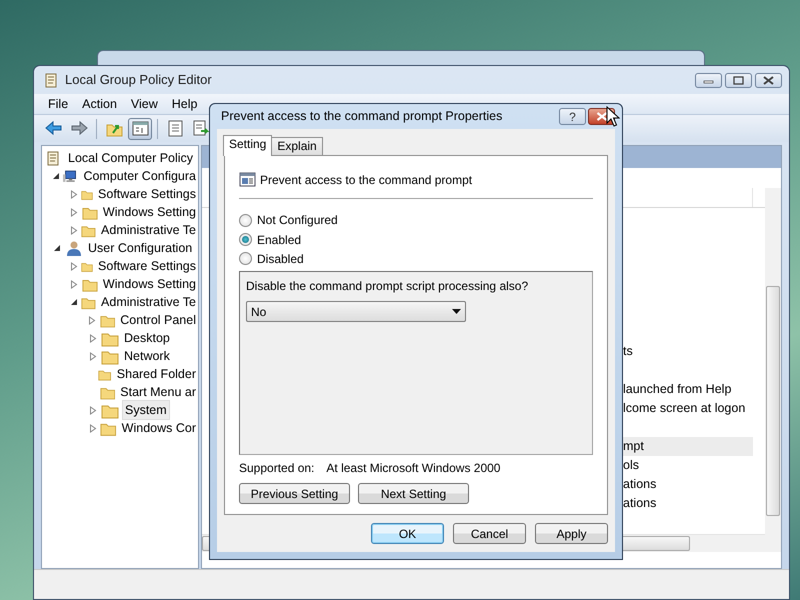 This screenshot has height=600, width=800. Describe the element at coordinates (388, 287) in the screenshot. I see `option-label: Disable the command prompt script processing also?` at that location.